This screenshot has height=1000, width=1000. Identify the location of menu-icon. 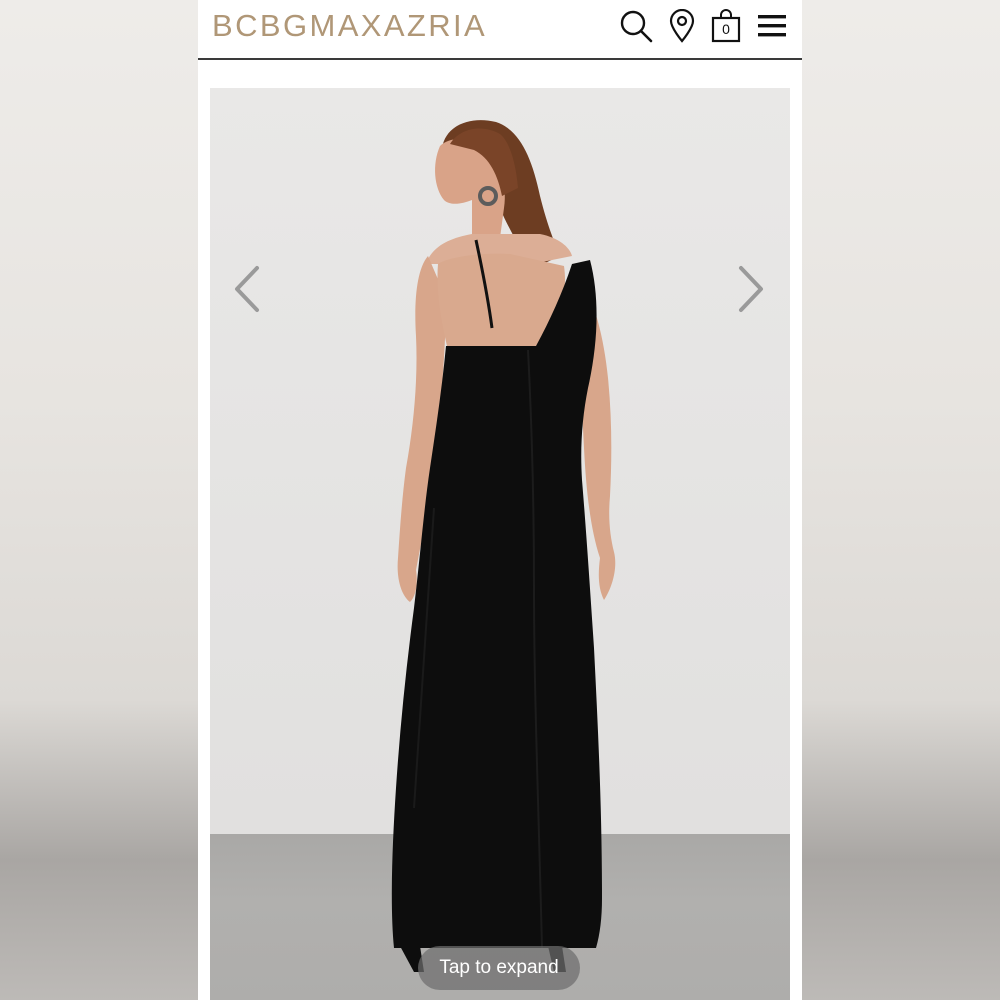
(772, 26).